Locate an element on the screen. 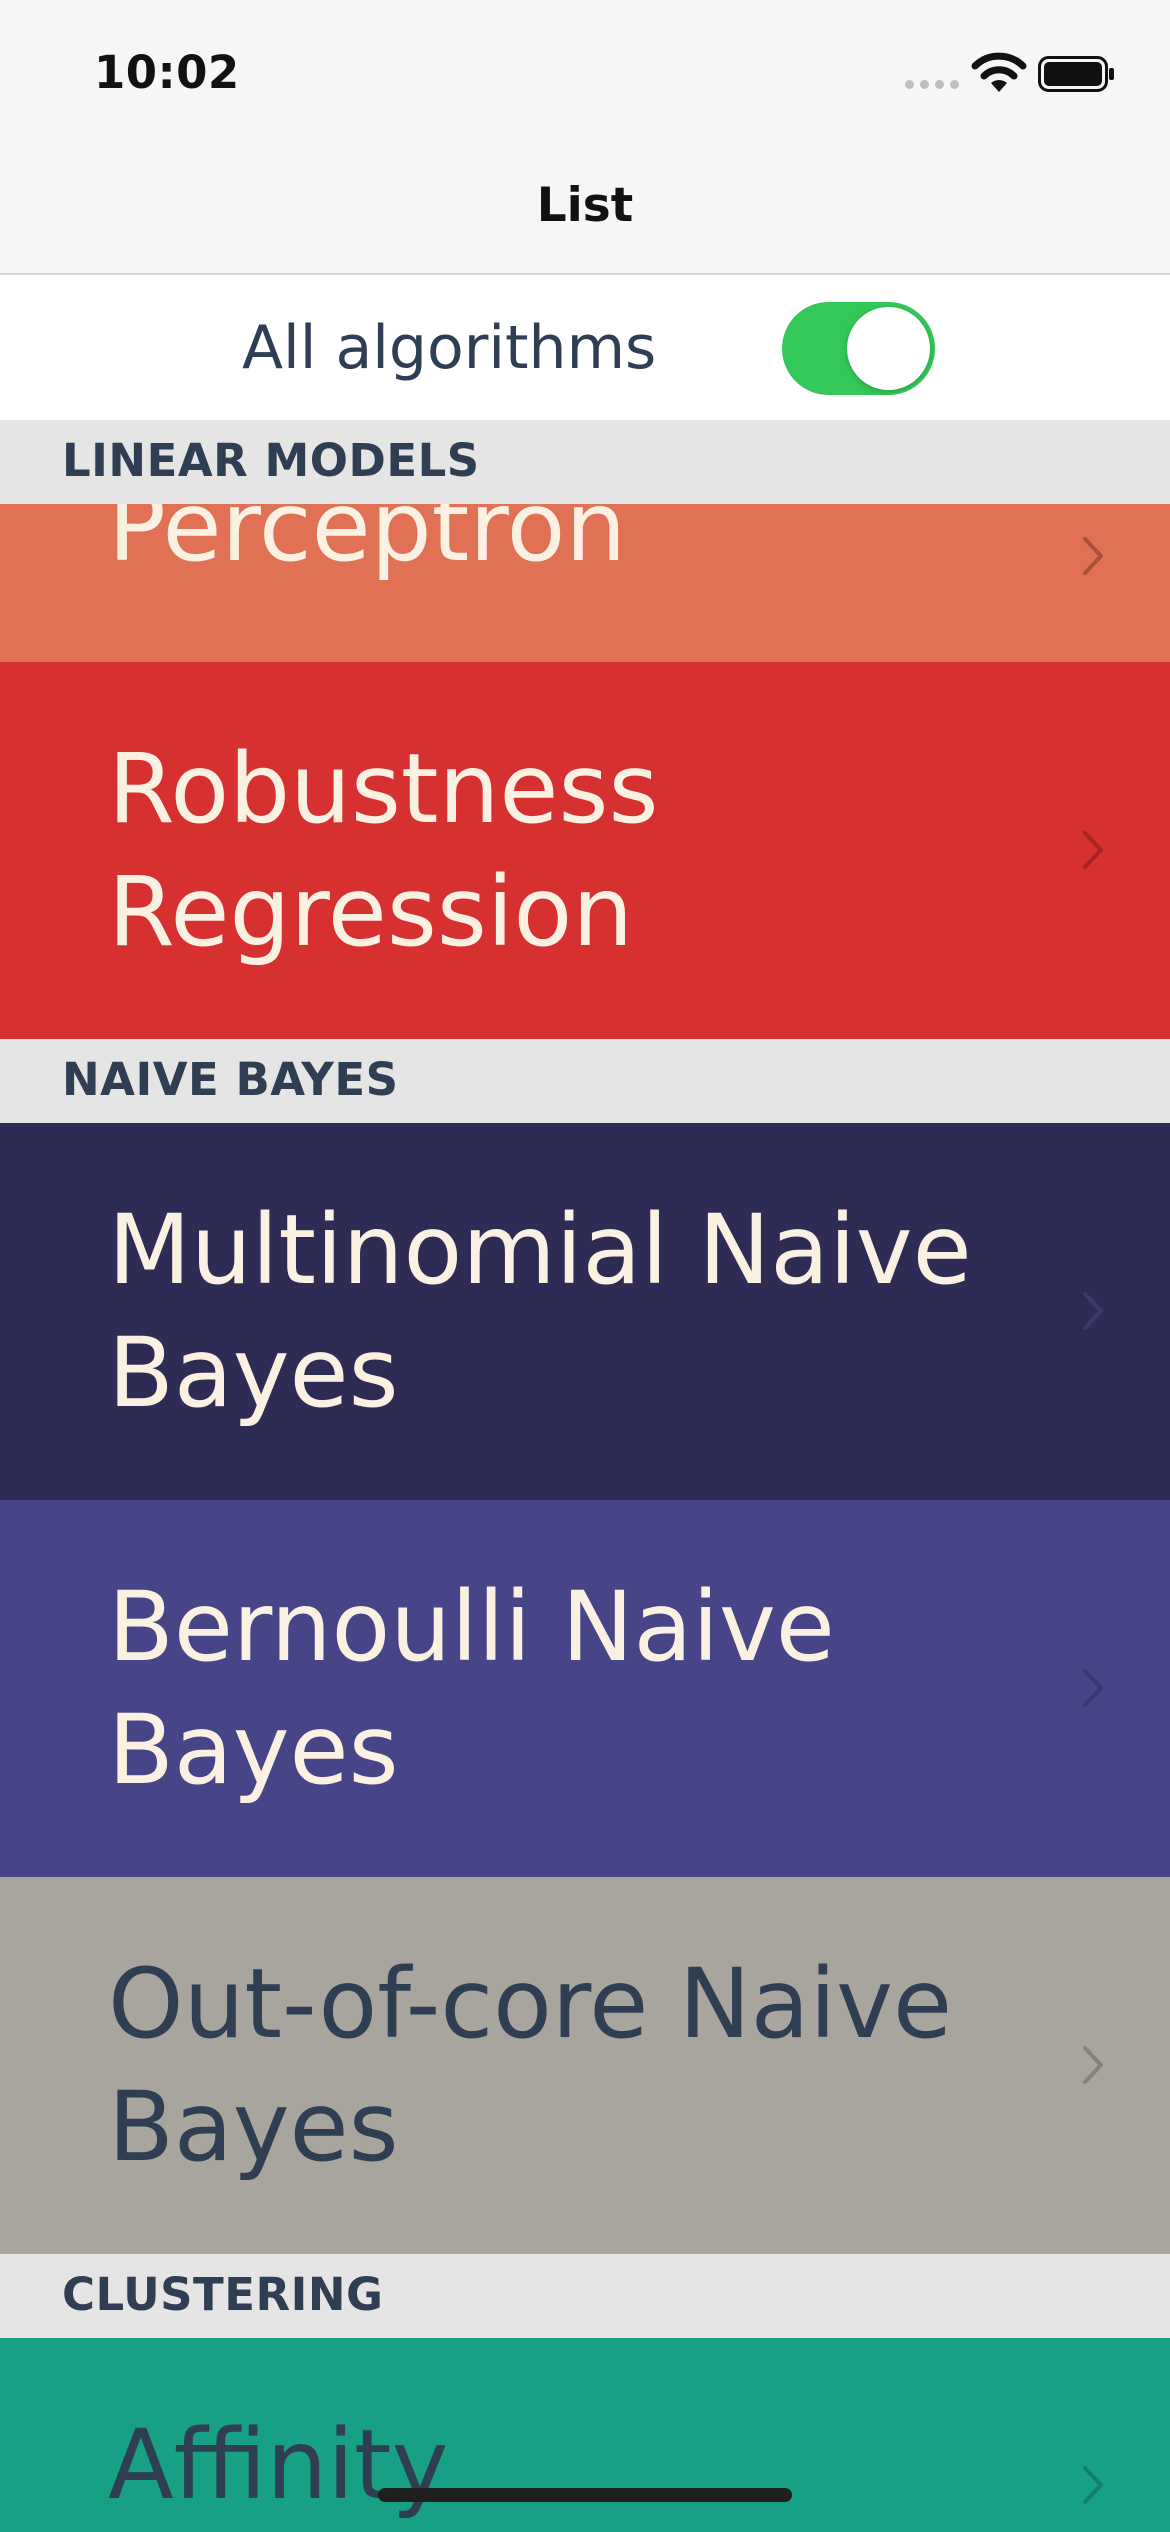 The height and width of the screenshot is (2532, 1170). list-item-affinity-propagation: Affinity Propagation is located at coordinates (585, 2435).